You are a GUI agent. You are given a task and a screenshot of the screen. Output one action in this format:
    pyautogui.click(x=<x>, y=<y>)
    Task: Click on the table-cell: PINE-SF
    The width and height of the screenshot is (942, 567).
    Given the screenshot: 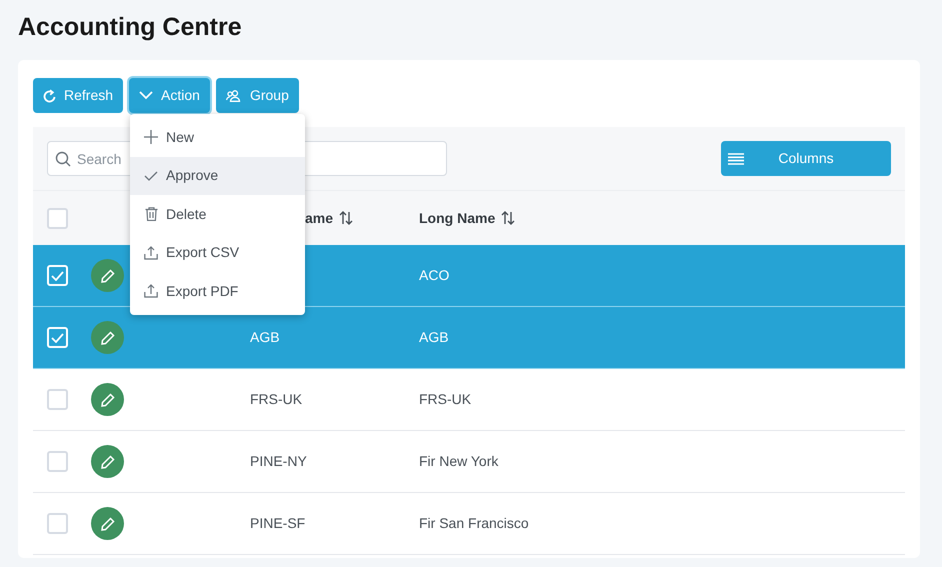 What is the action you would take?
    pyautogui.click(x=278, y=522)
    